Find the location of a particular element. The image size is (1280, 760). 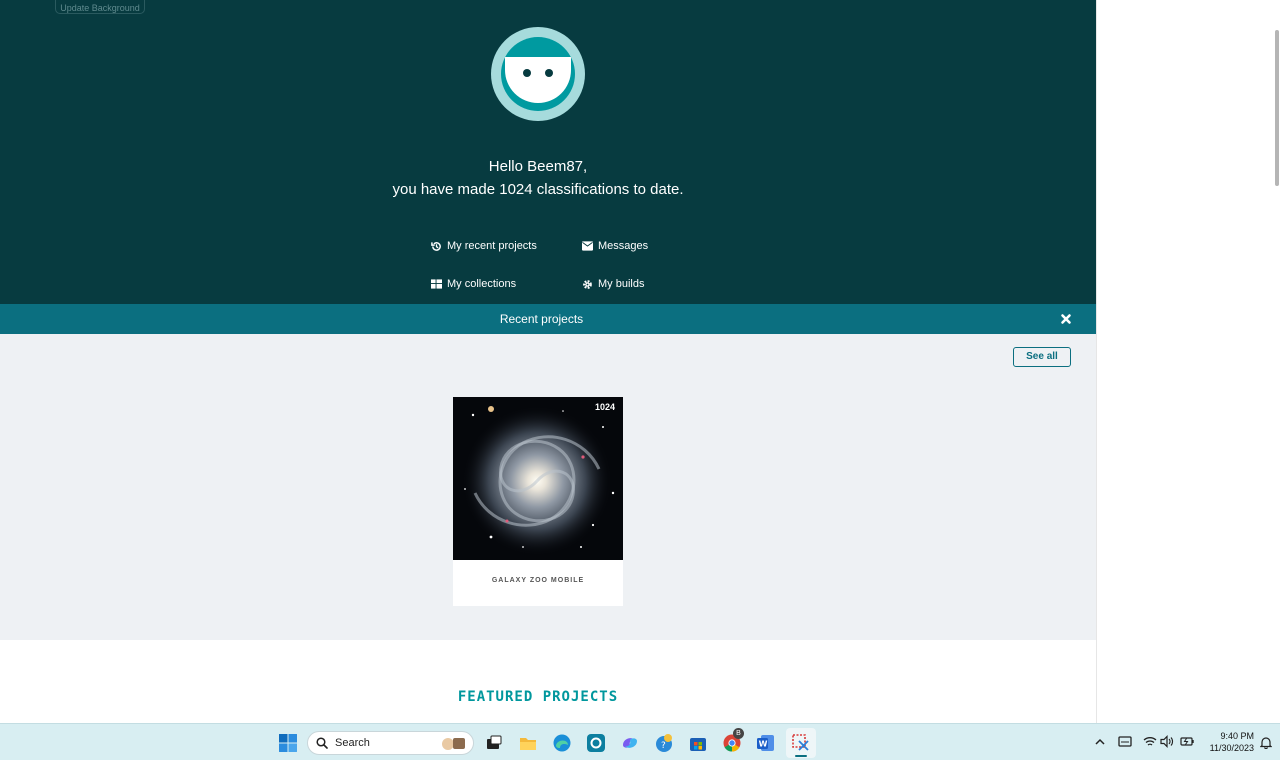

avatar-face-icon is located at coordinates (538, 80).